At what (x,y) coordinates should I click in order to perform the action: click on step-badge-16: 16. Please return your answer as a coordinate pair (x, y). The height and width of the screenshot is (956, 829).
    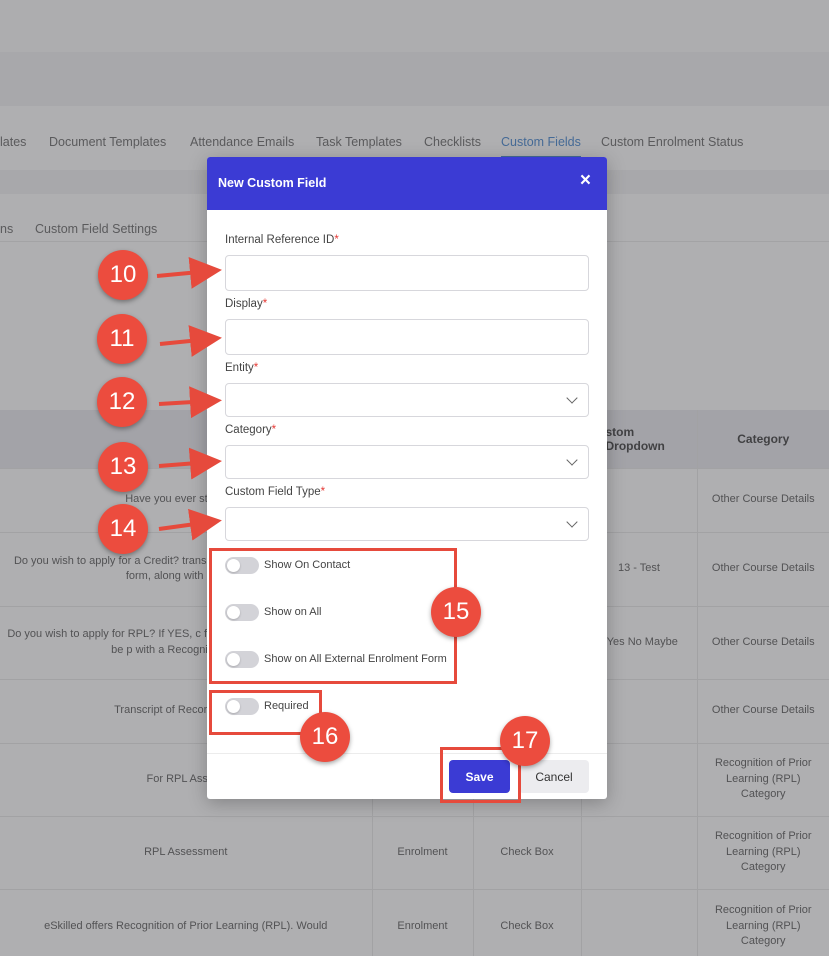
    Looking at the image, I should click on (325, 737).